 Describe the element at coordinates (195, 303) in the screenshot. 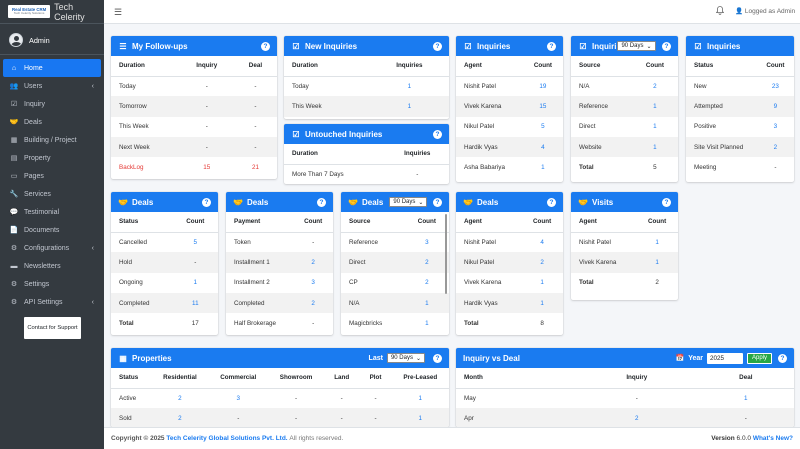

I see `table-cell: 11` at that location.